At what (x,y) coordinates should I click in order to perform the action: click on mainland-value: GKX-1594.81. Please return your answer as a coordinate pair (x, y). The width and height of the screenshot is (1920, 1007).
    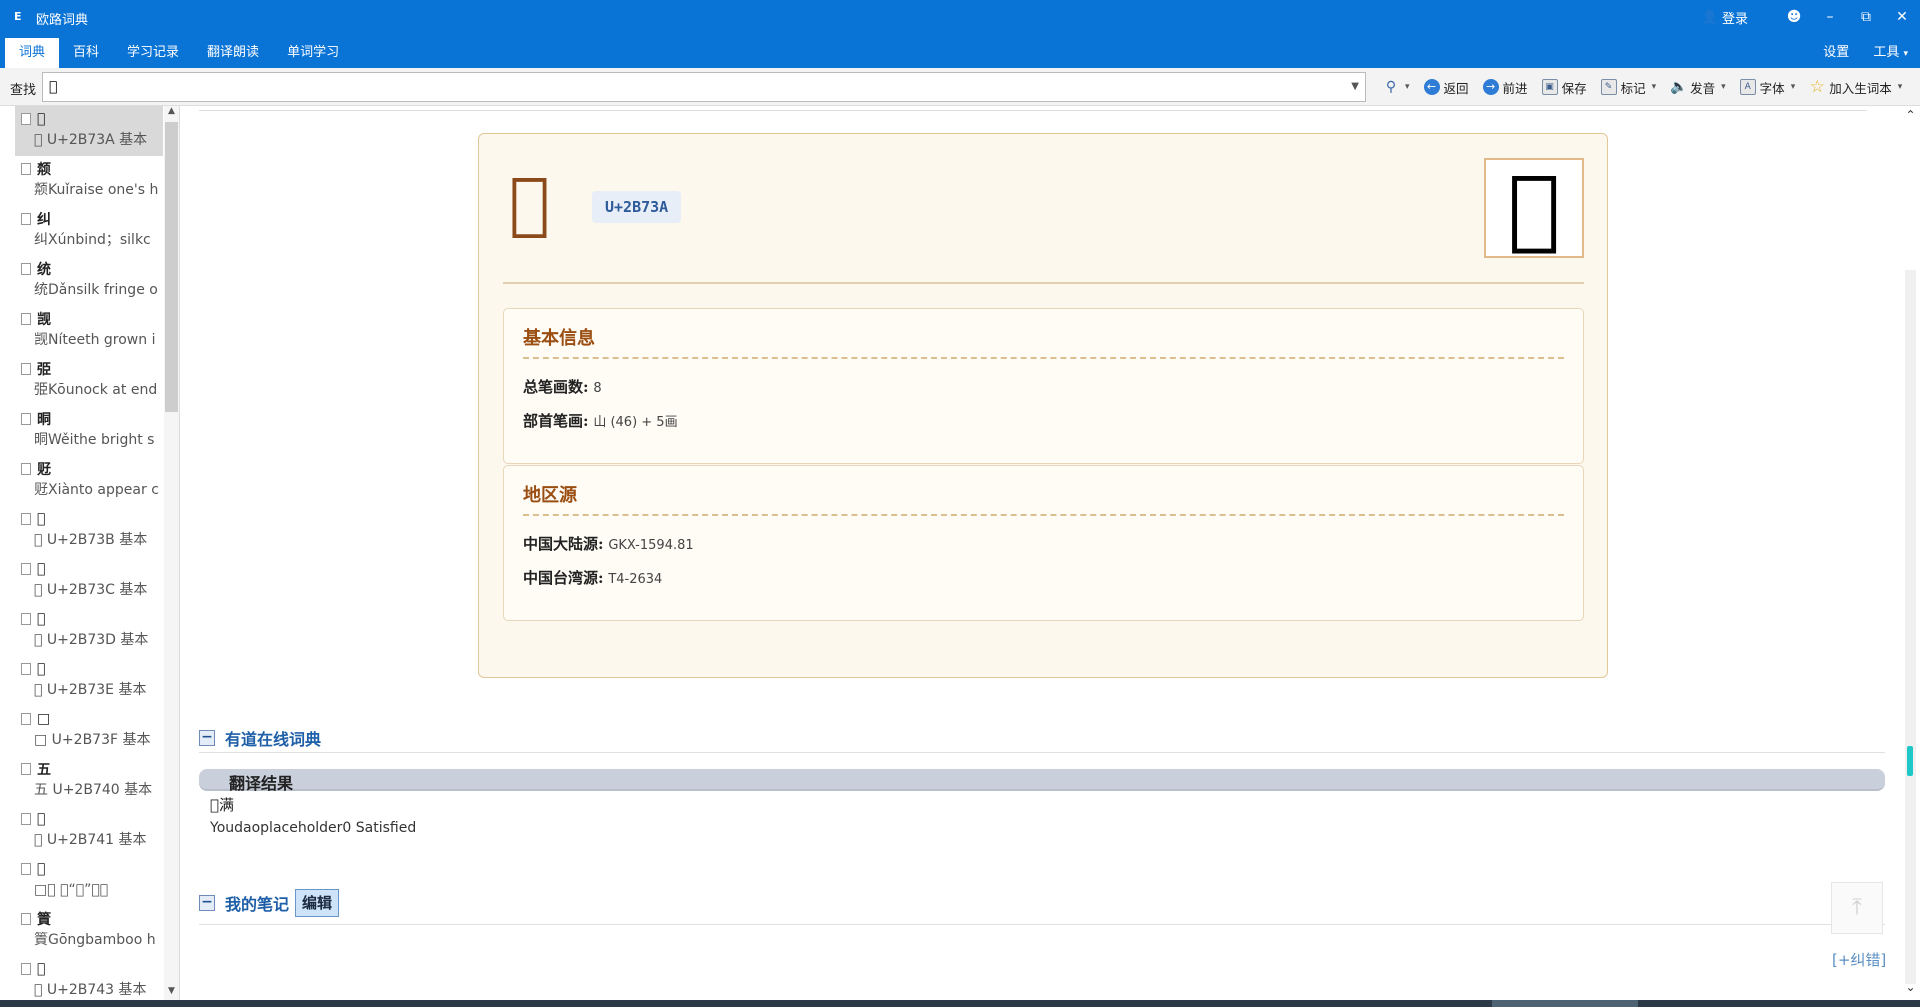
    Looking at the image, I should click on (651, 545).